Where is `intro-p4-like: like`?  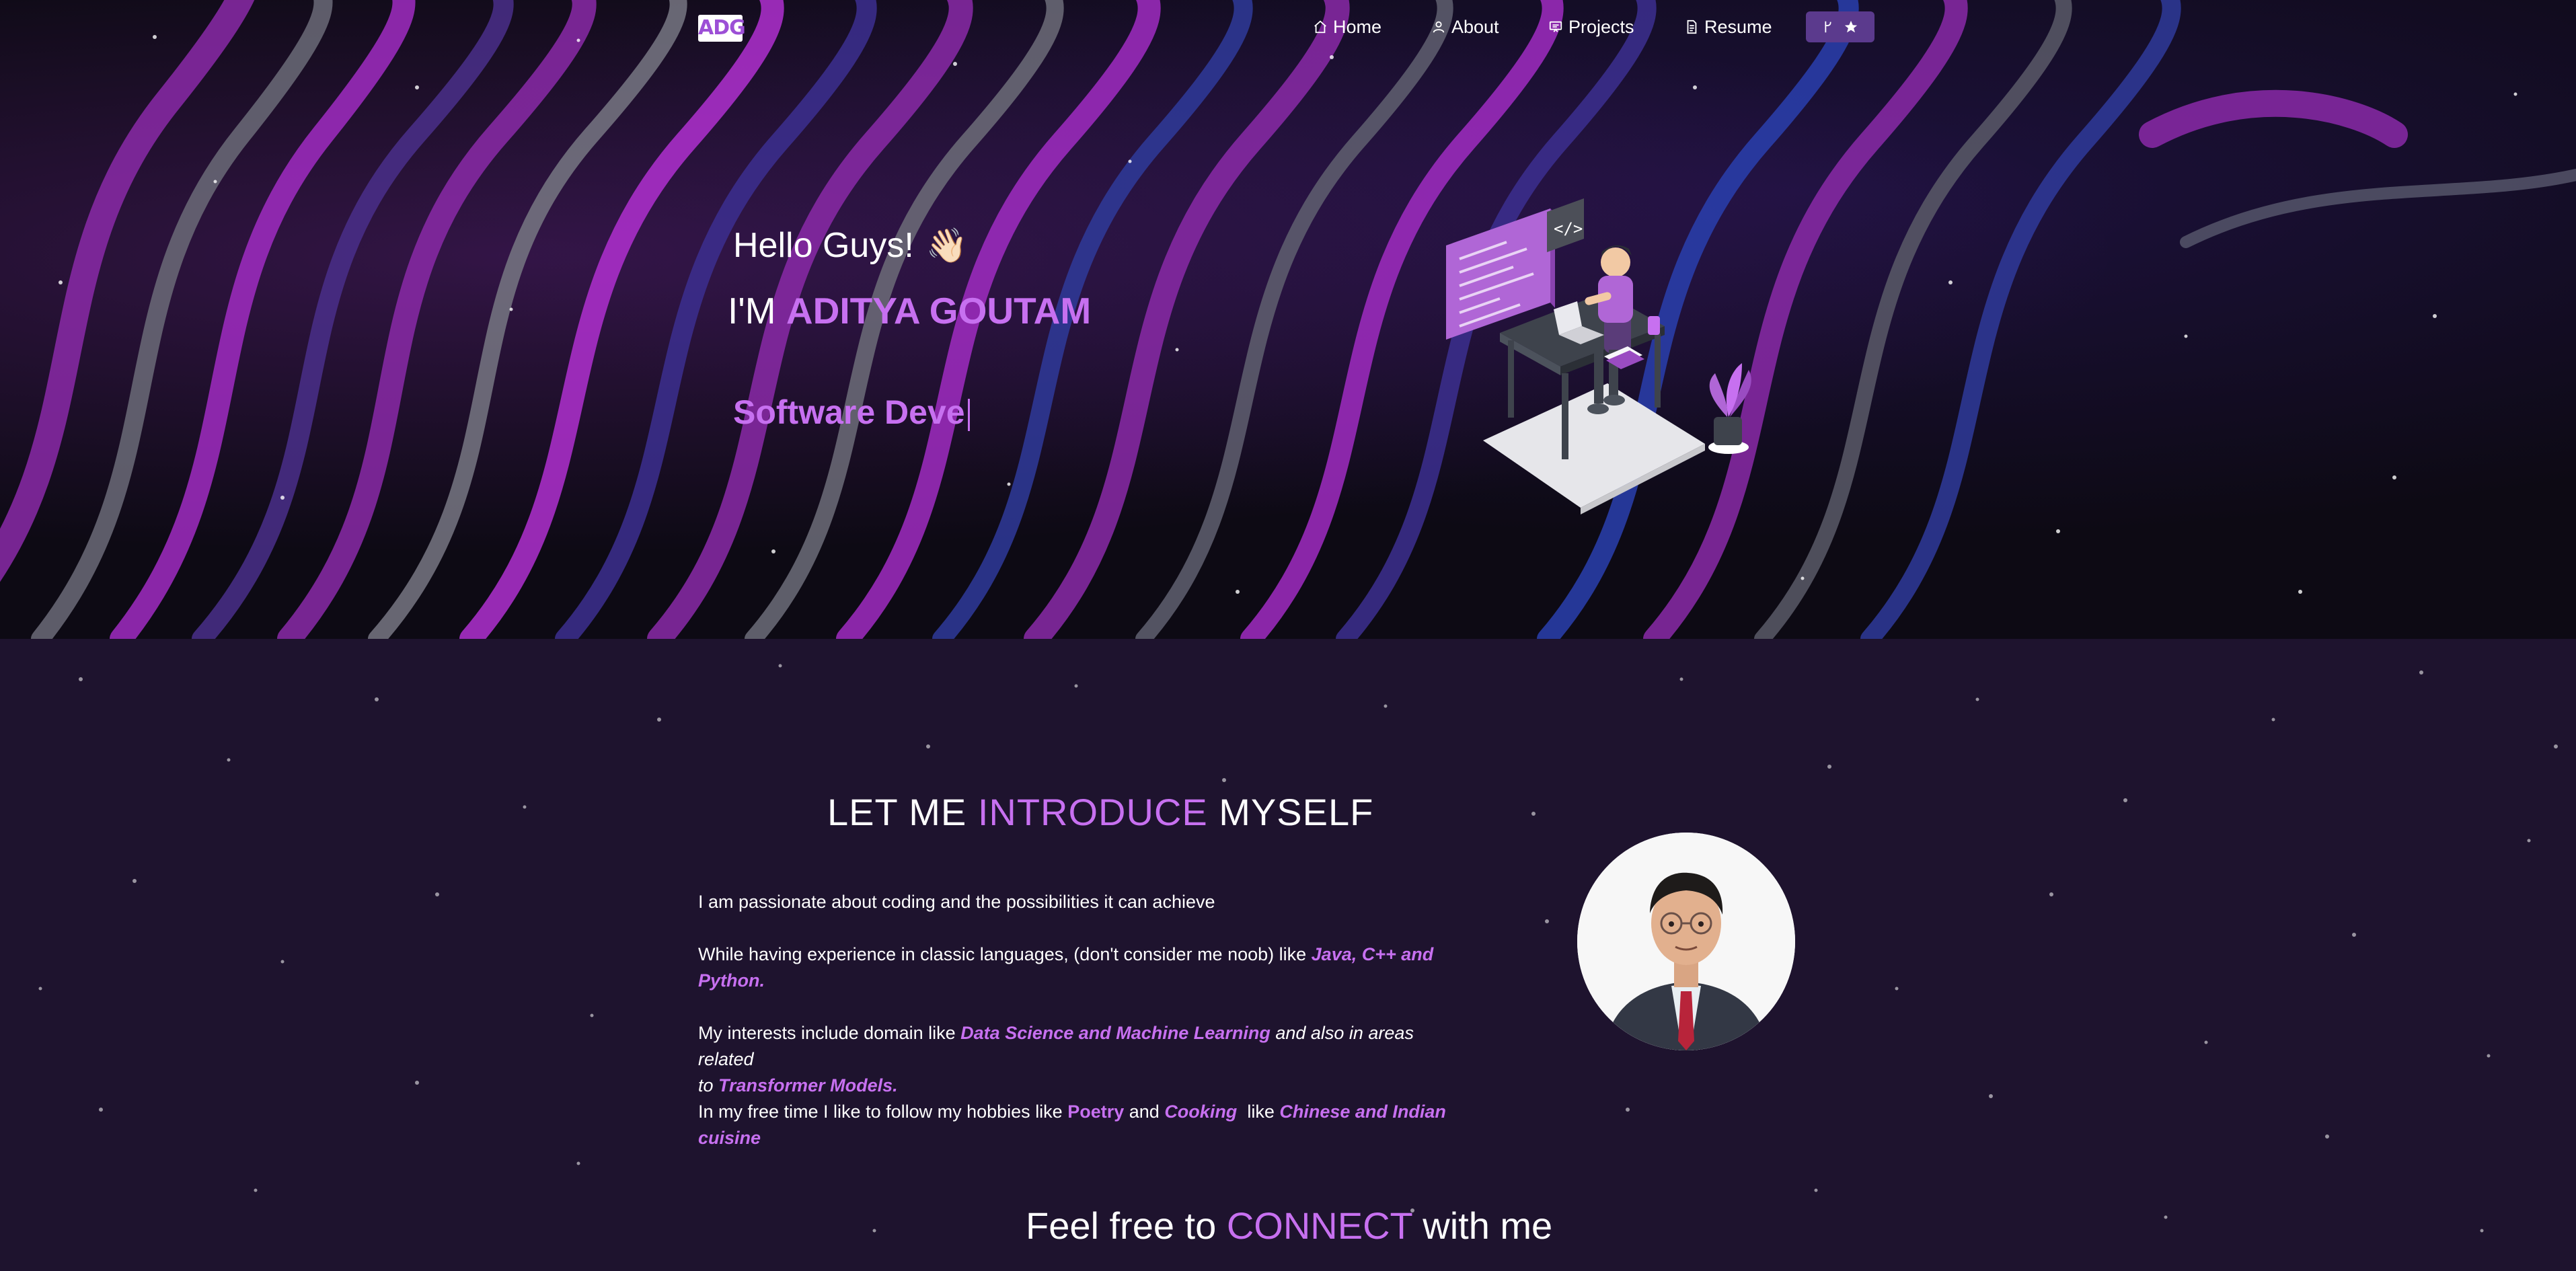
intro-p4-like: like is located at coordinates (1258, 1112).